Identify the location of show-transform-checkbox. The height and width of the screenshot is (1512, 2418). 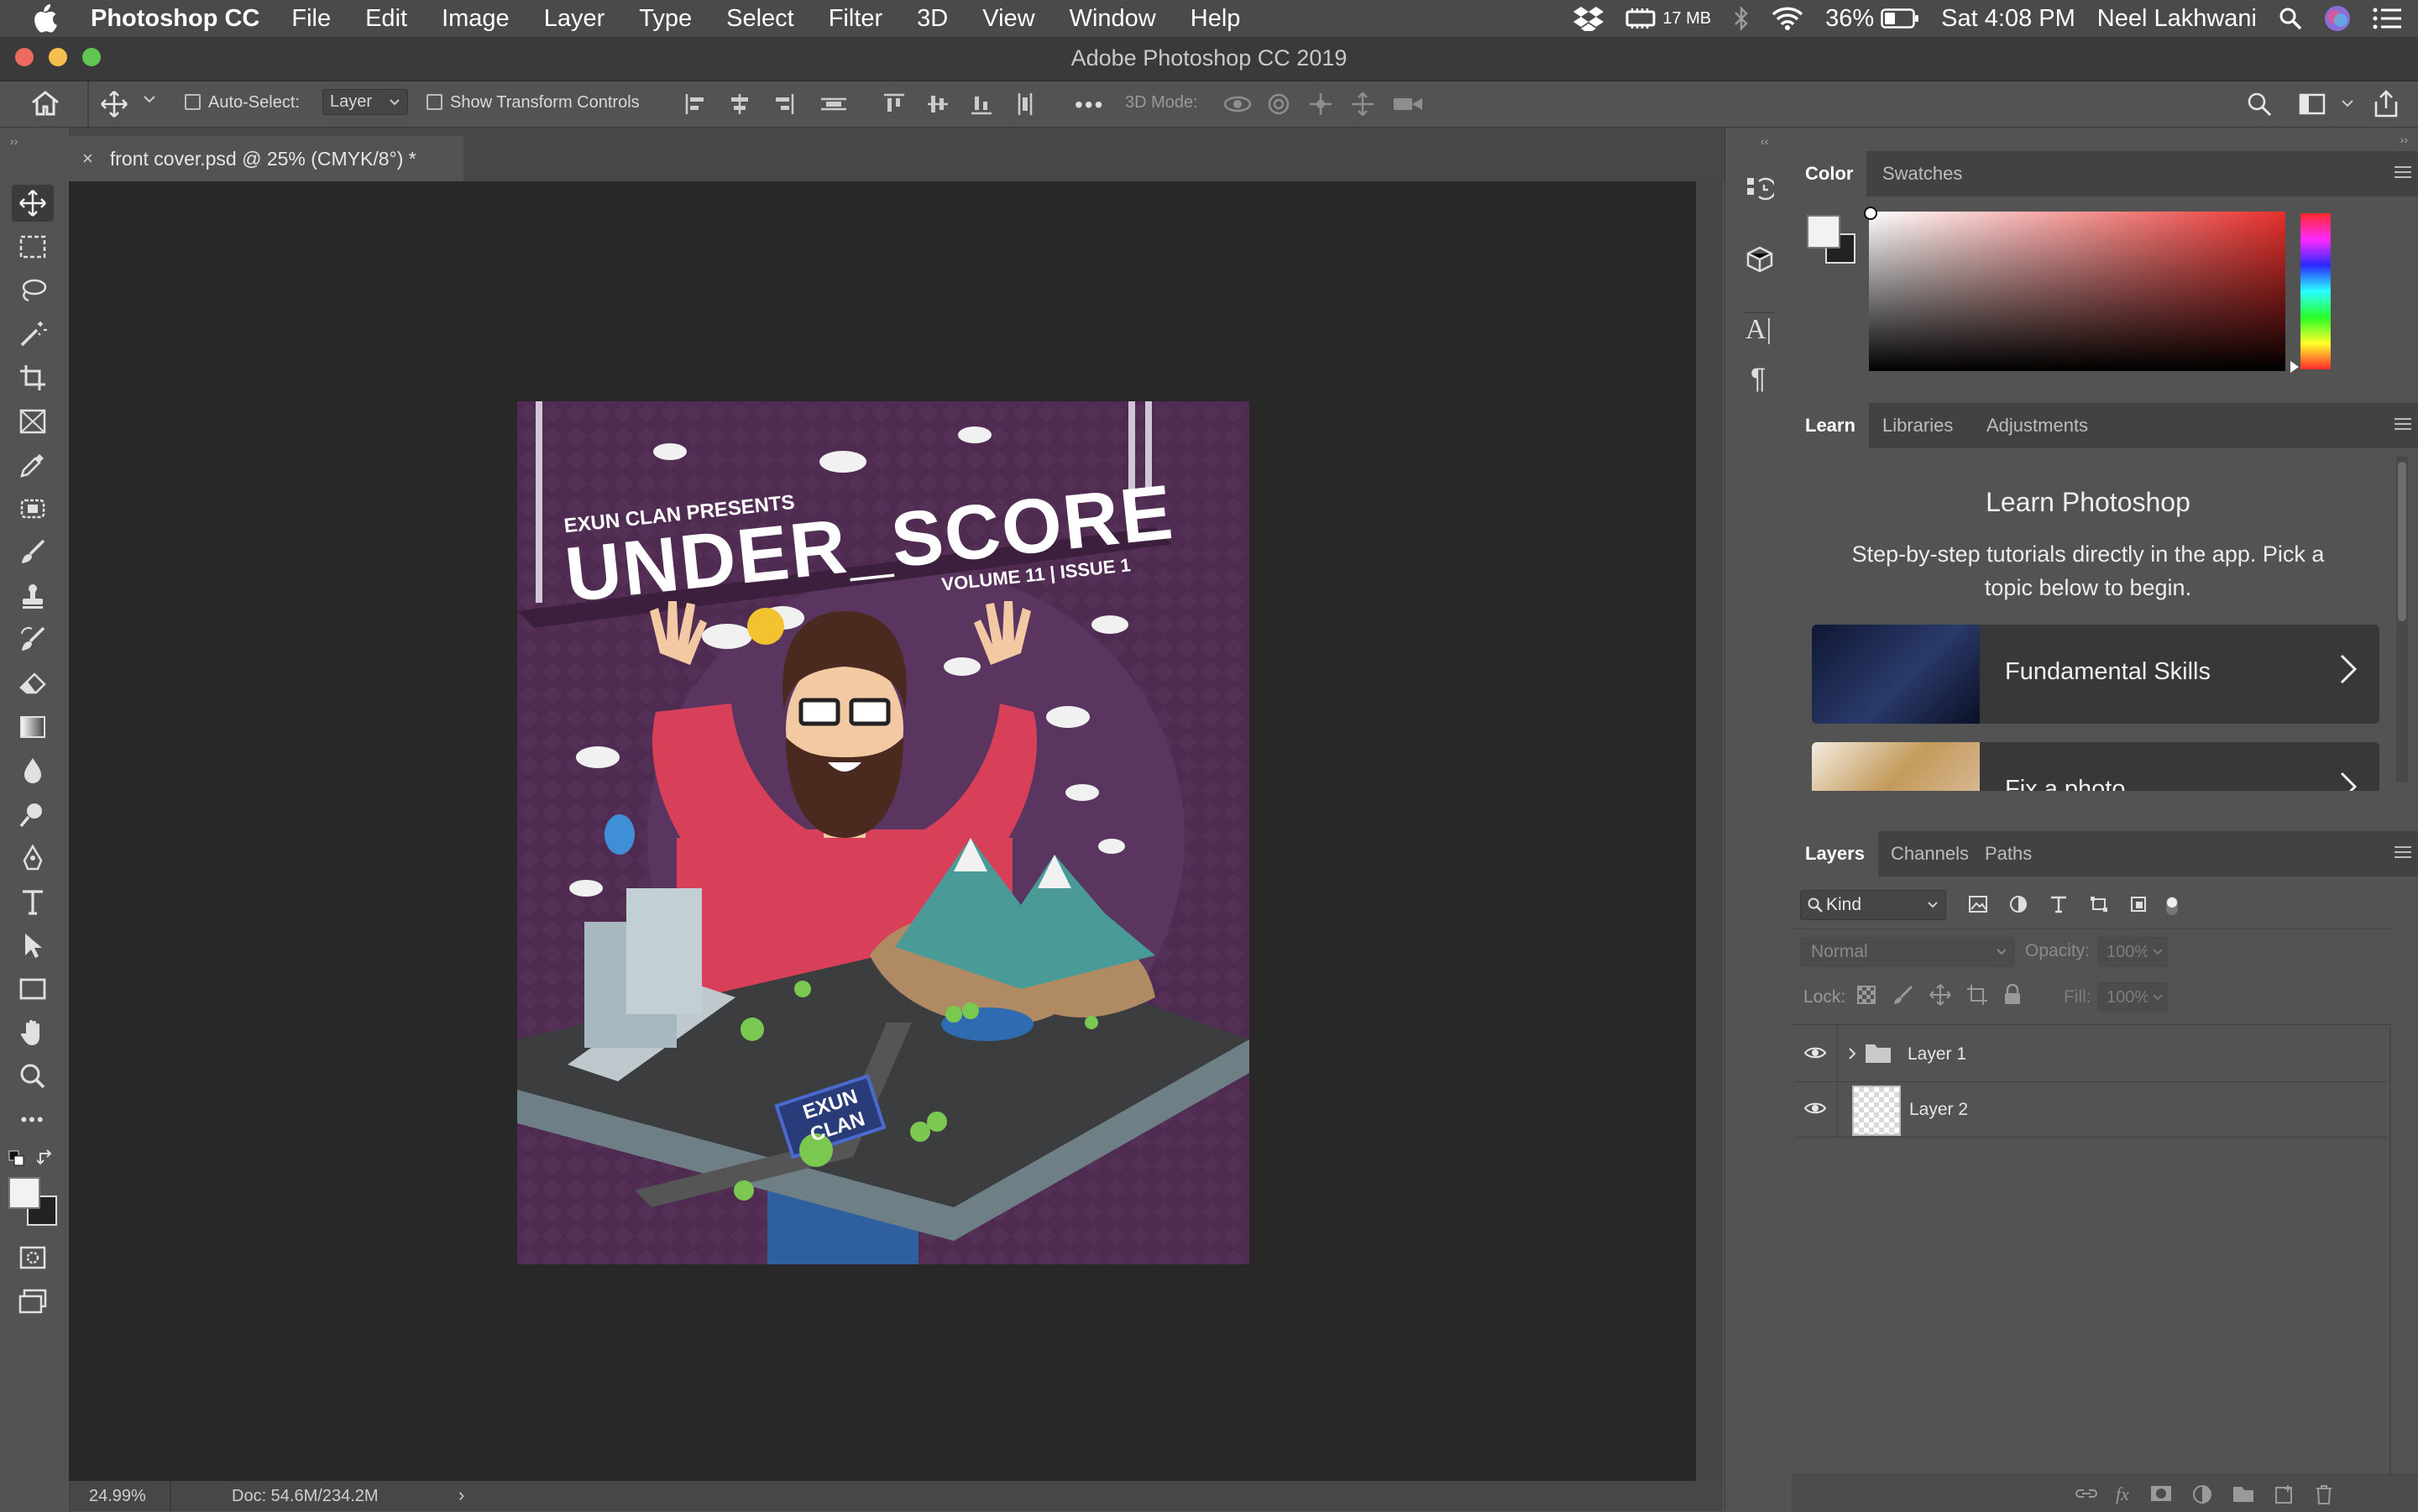
(438, 102).